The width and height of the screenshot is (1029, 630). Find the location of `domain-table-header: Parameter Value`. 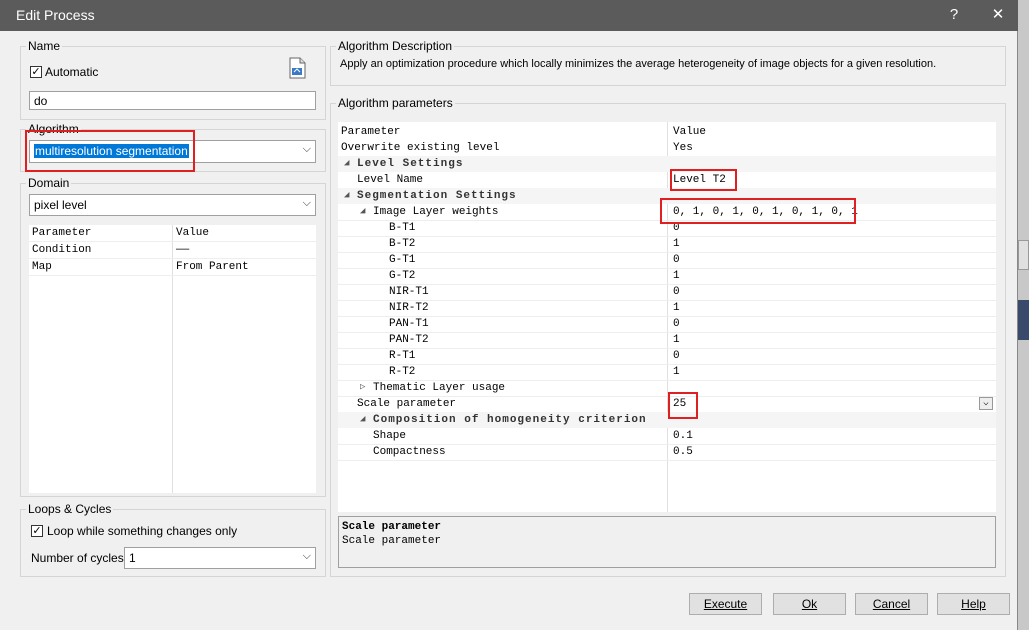

domain-table-header: Parameter Value is located at coordinates (172, 233).